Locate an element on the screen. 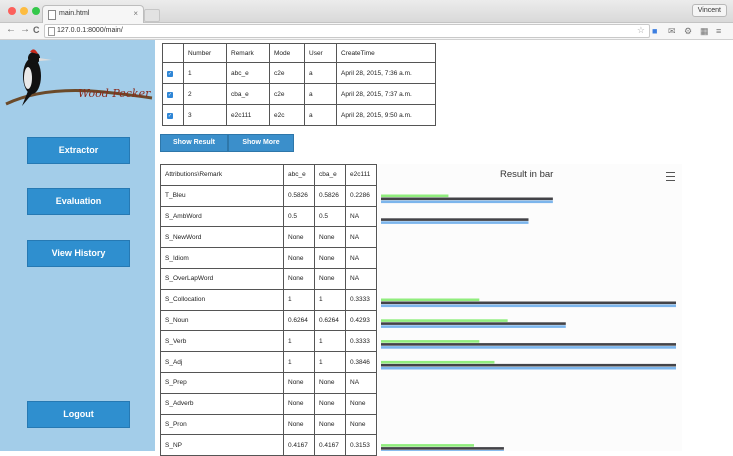  bar-s-np-e2c111 is located at coordinates (428, 445).